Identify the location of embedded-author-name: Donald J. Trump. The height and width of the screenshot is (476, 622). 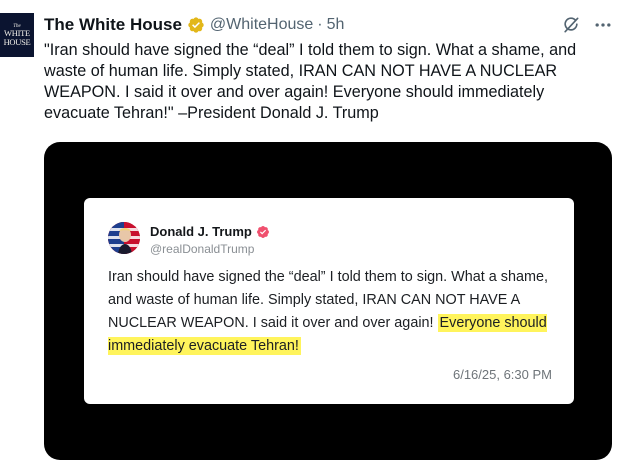
(210, 231).